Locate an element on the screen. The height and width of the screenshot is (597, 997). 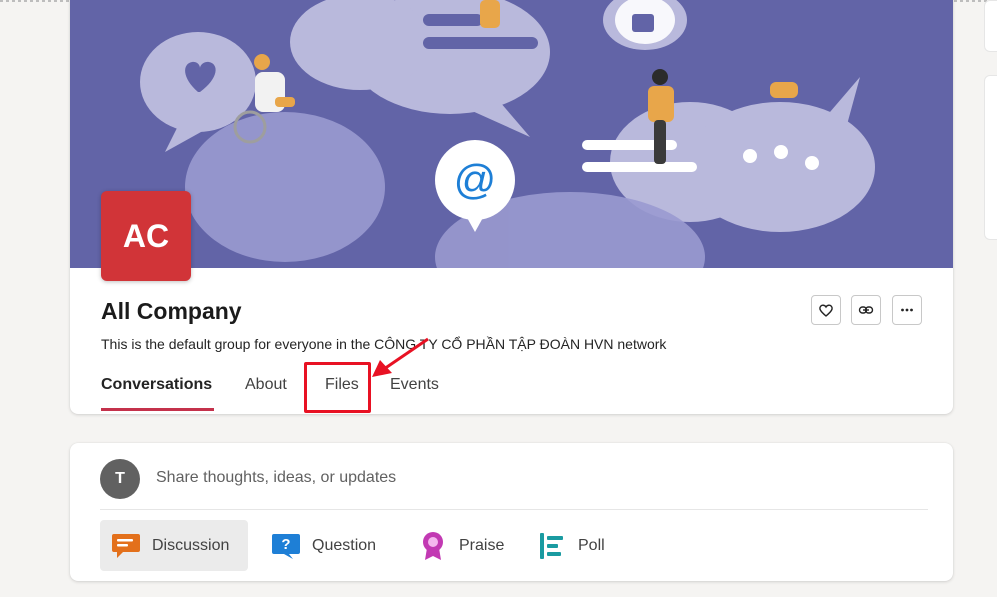
divider is located at coordinates (514, 509).